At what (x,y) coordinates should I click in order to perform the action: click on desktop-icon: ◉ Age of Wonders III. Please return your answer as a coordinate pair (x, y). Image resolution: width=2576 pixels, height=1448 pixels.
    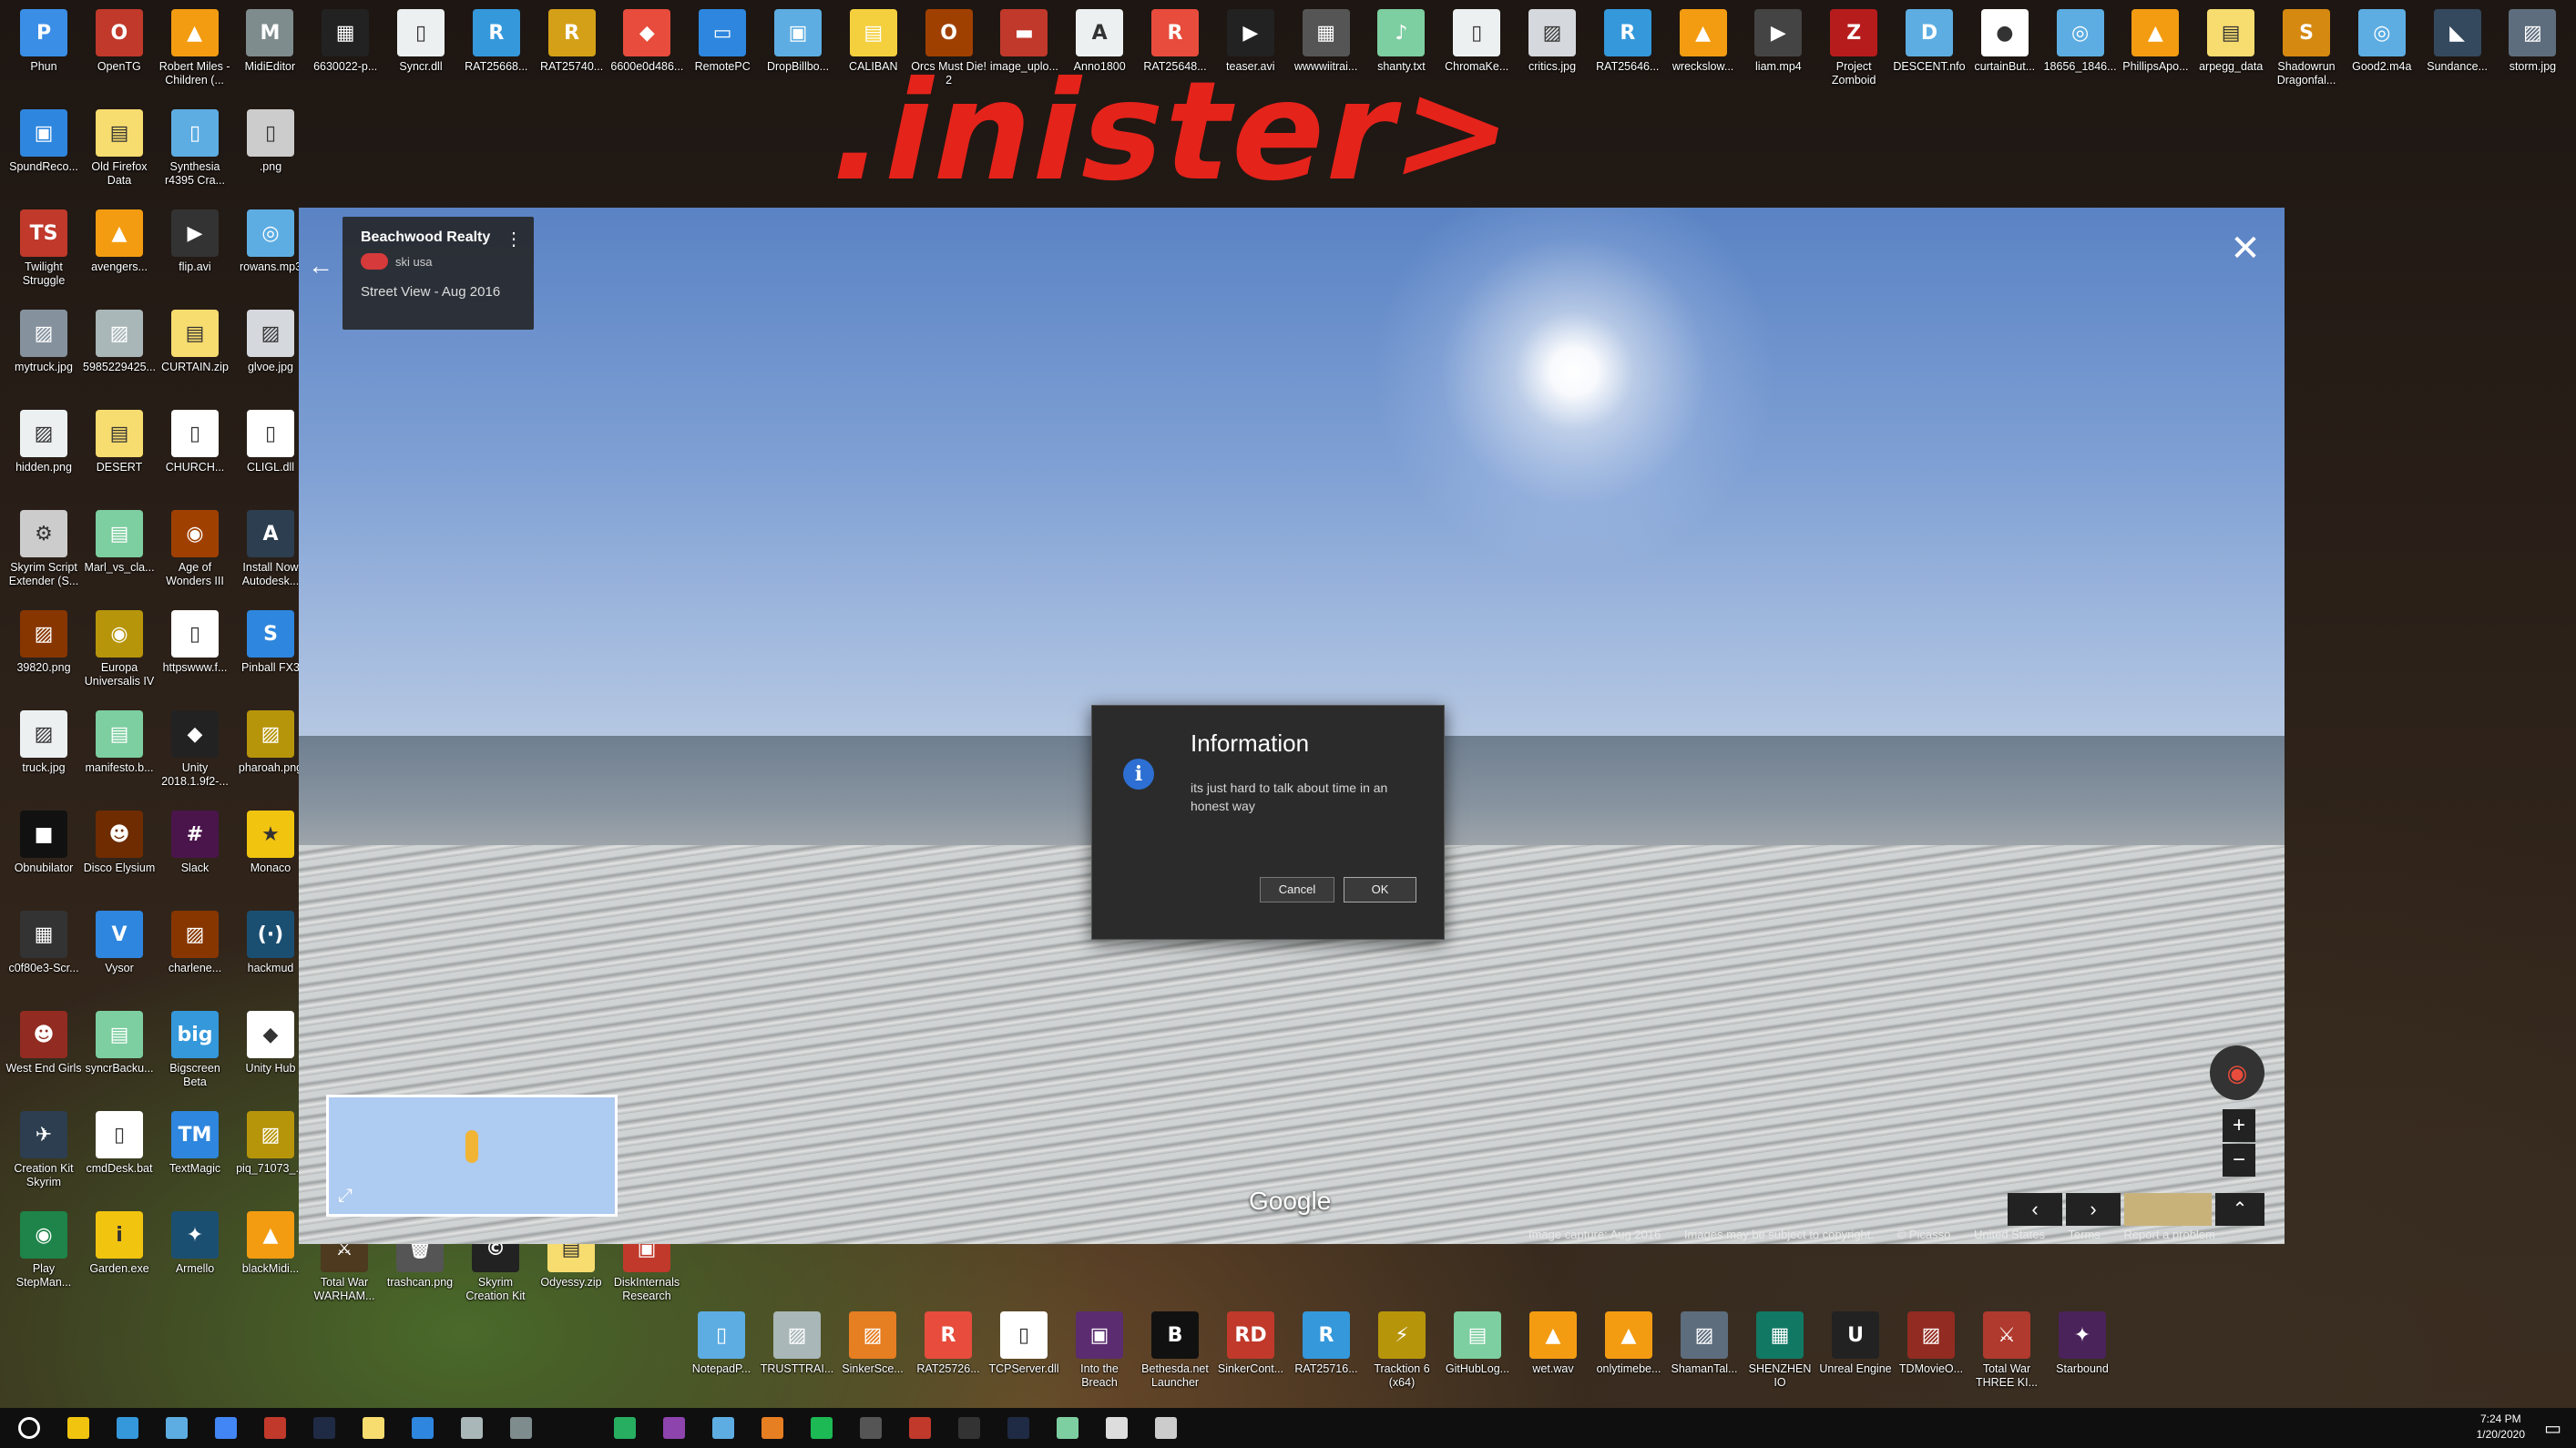
    Looking at the image, I should click on (195, 549).